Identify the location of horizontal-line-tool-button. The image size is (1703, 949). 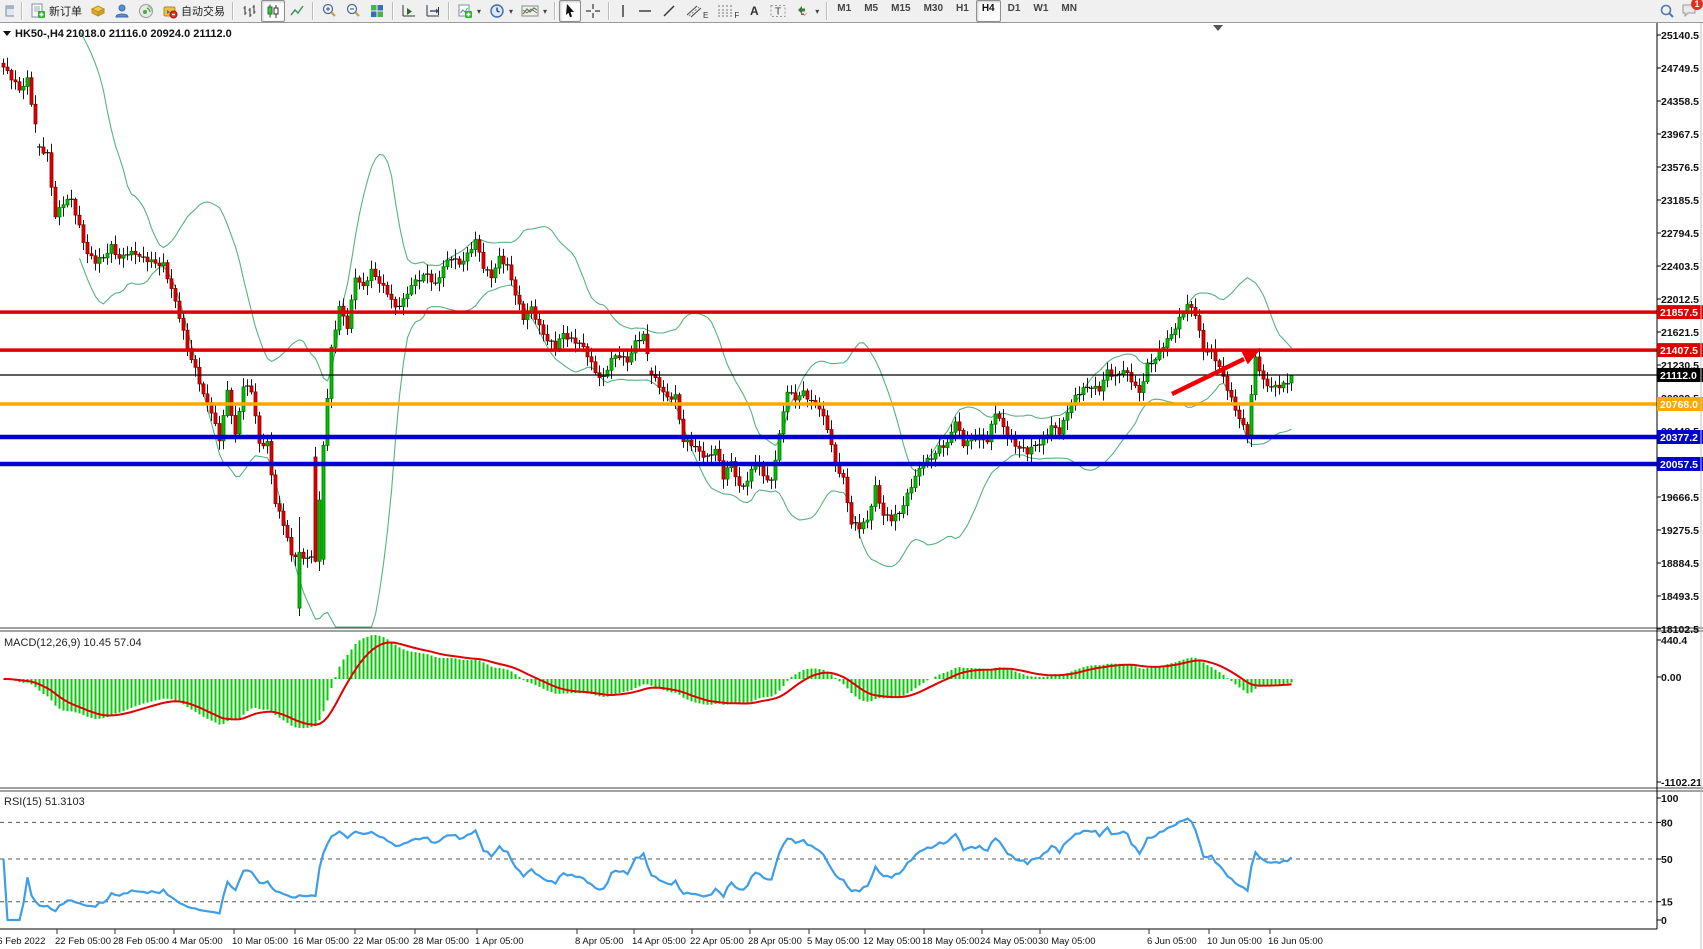
(645, 11).